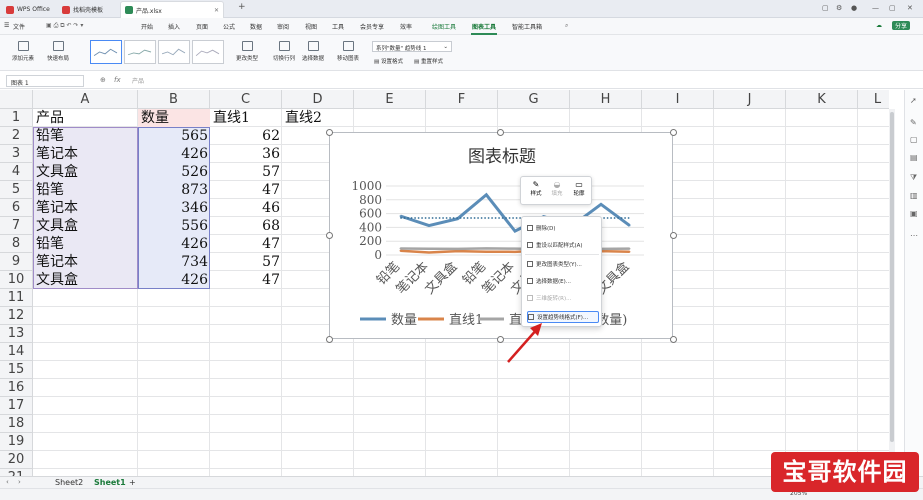 This screenshot has width=923, height=500. I want to click on cell-B6: 346, so click(173, 208).